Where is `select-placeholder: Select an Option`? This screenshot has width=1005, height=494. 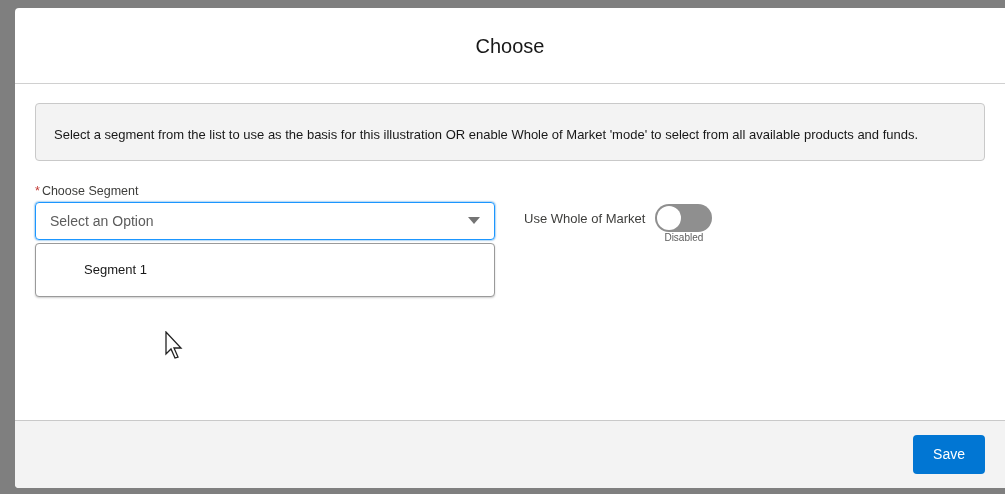
select-placeholder: Select an Option is located at coordinates (102, 221).